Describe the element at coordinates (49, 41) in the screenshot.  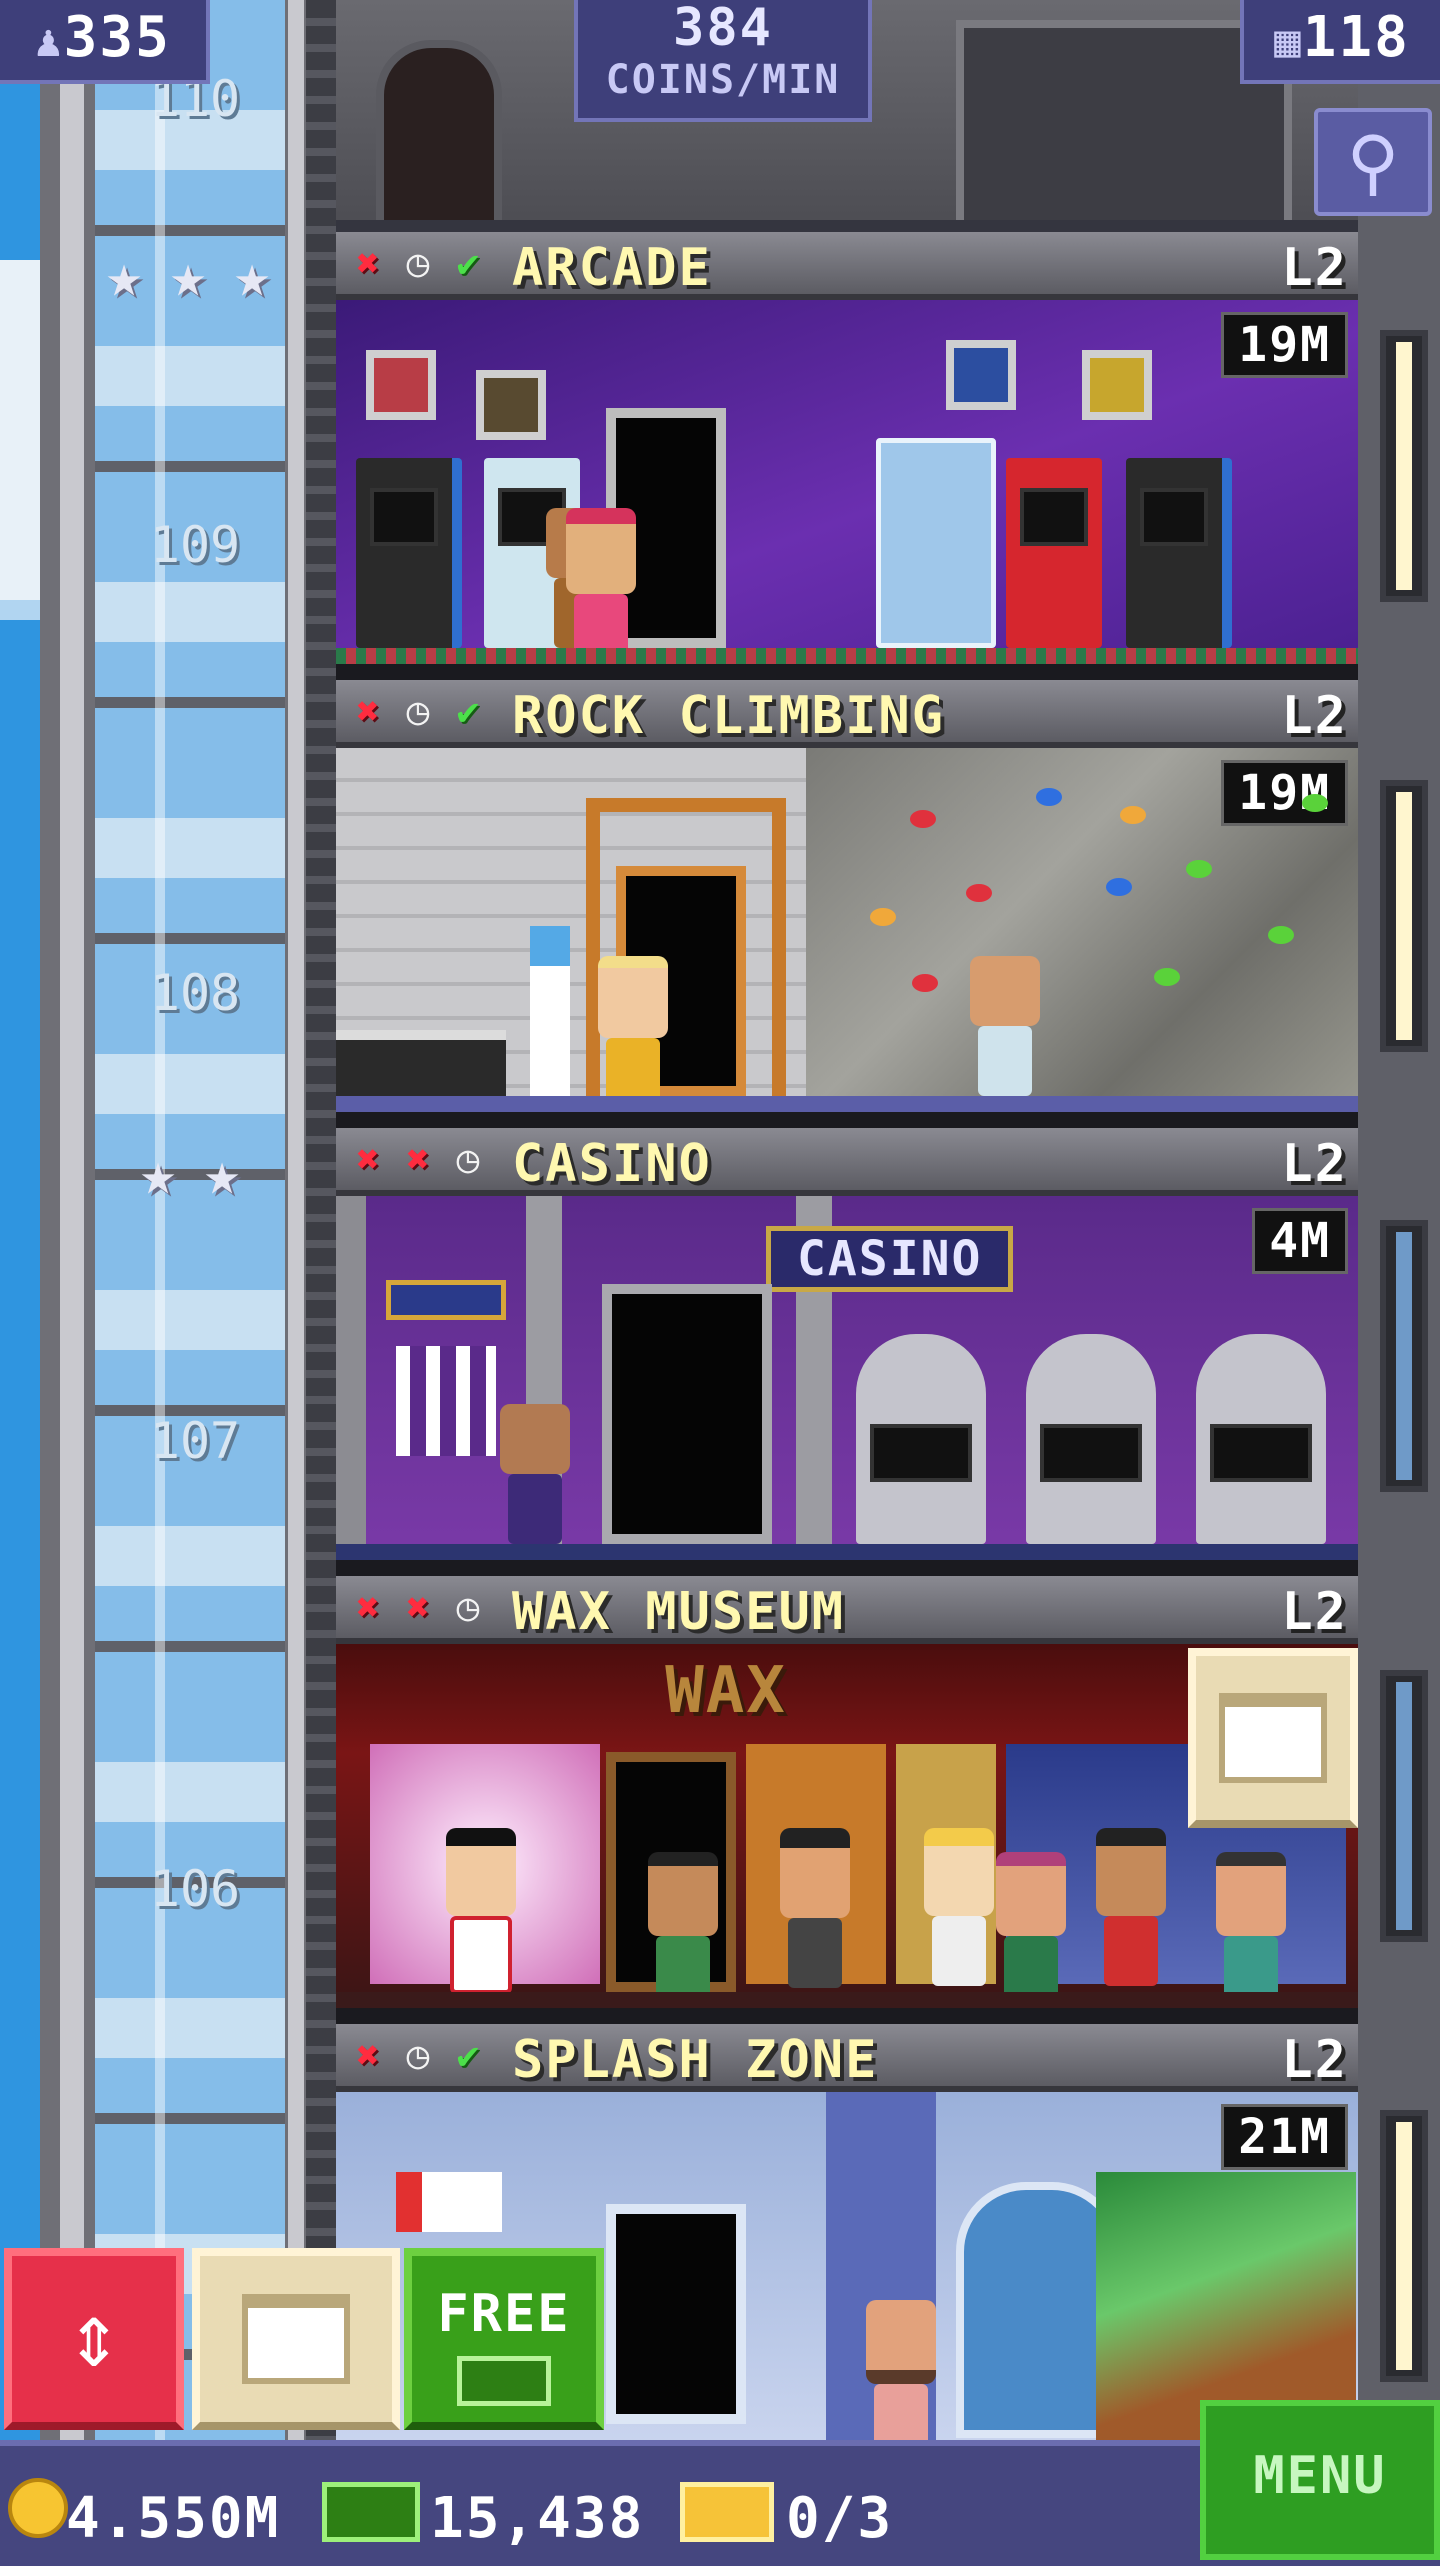
I see `population-icon: ♟` at that location.